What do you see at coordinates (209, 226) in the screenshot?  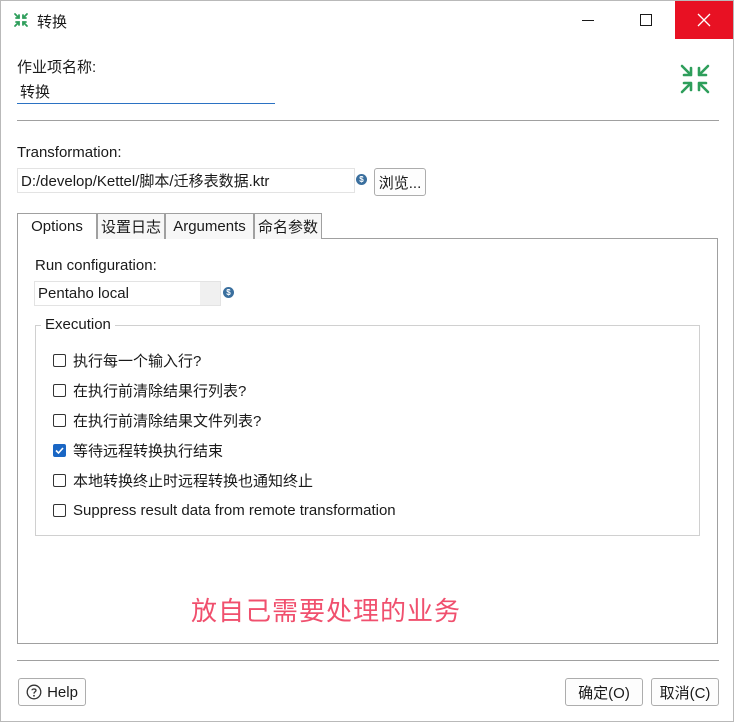 I see `tab-arguments: Arguments` at bounding box center [209, 226].